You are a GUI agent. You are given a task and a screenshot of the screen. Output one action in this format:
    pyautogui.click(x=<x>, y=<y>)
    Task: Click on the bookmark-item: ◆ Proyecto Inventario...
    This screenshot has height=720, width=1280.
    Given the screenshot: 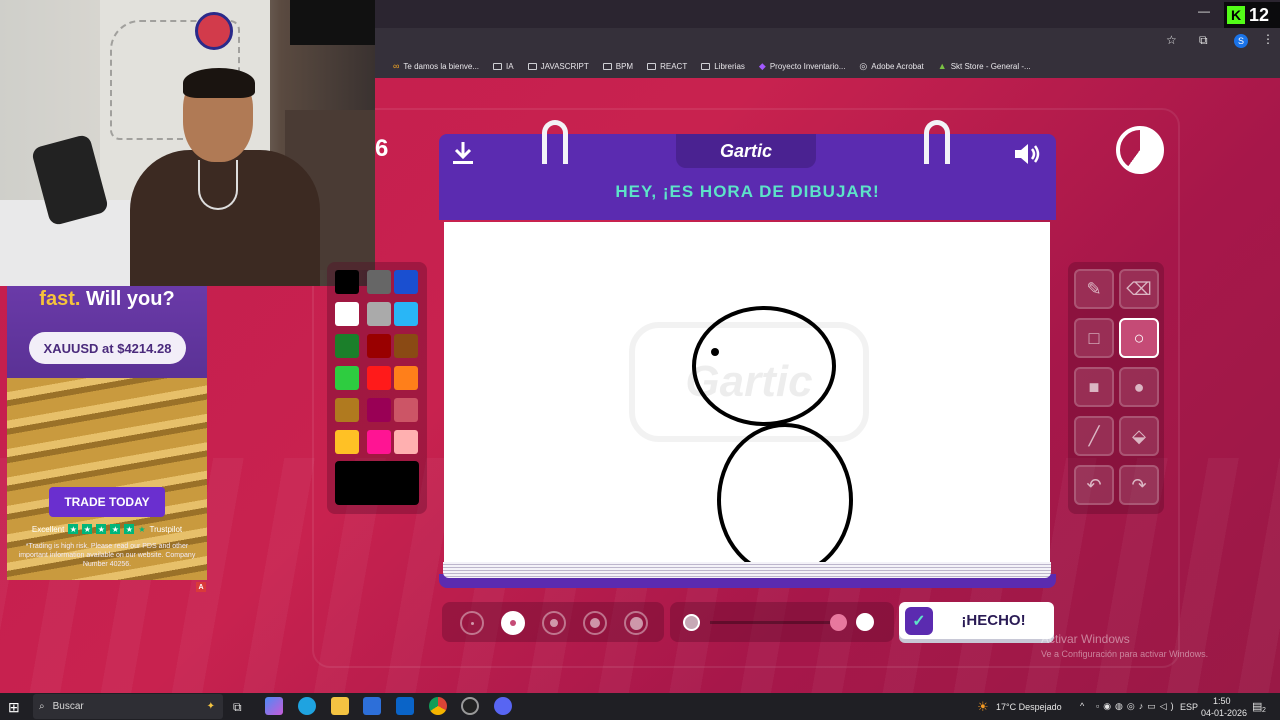 What is the action you would take?
    pyautogui.click(x=802, y=66)
    